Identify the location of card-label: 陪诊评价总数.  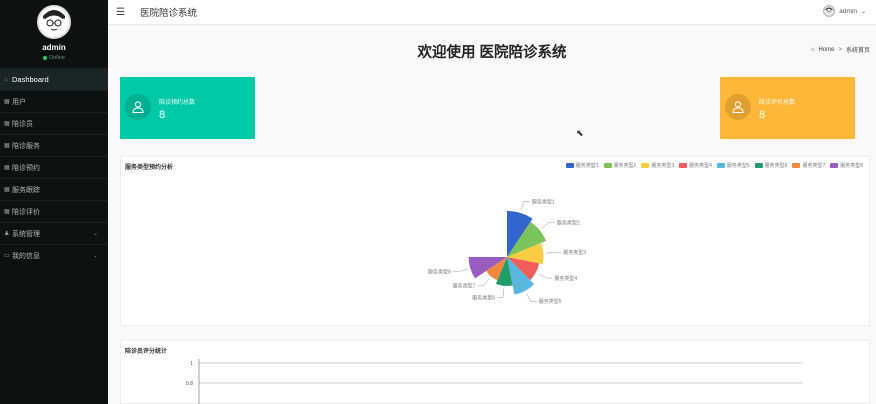
(777, 103).